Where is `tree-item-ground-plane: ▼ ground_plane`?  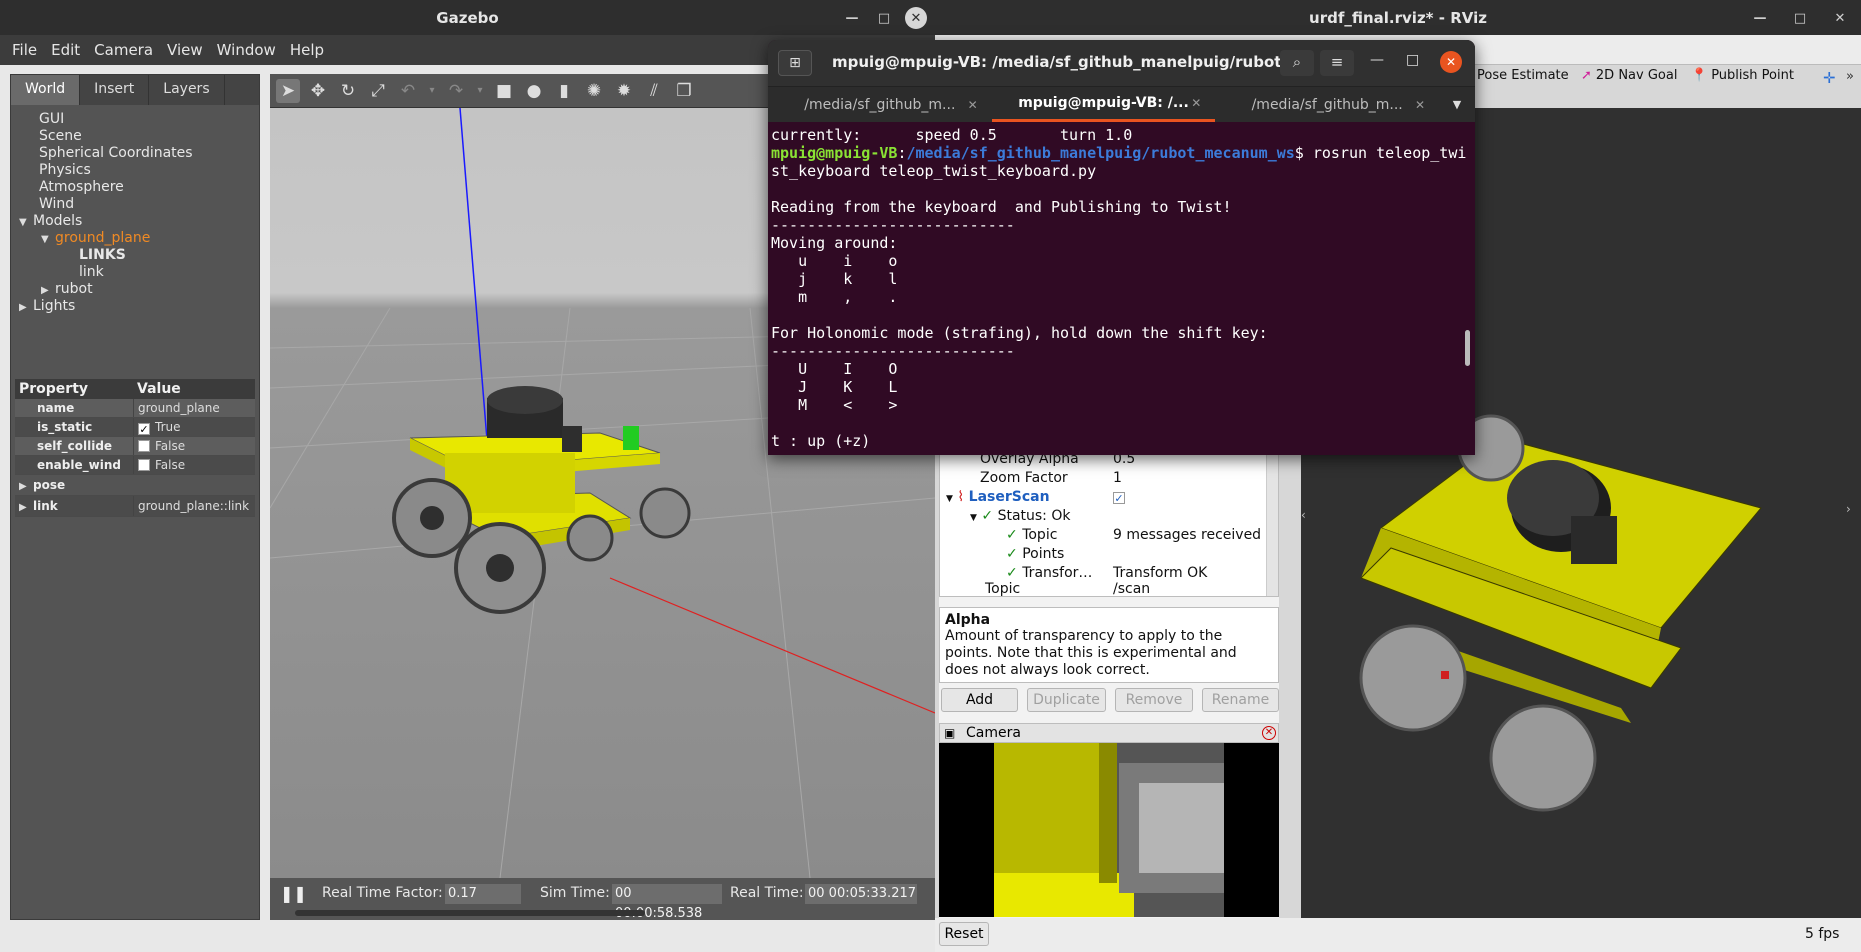 tree-item-ground-plane: ▼ ground_plane is located at coordinates (135, 238).